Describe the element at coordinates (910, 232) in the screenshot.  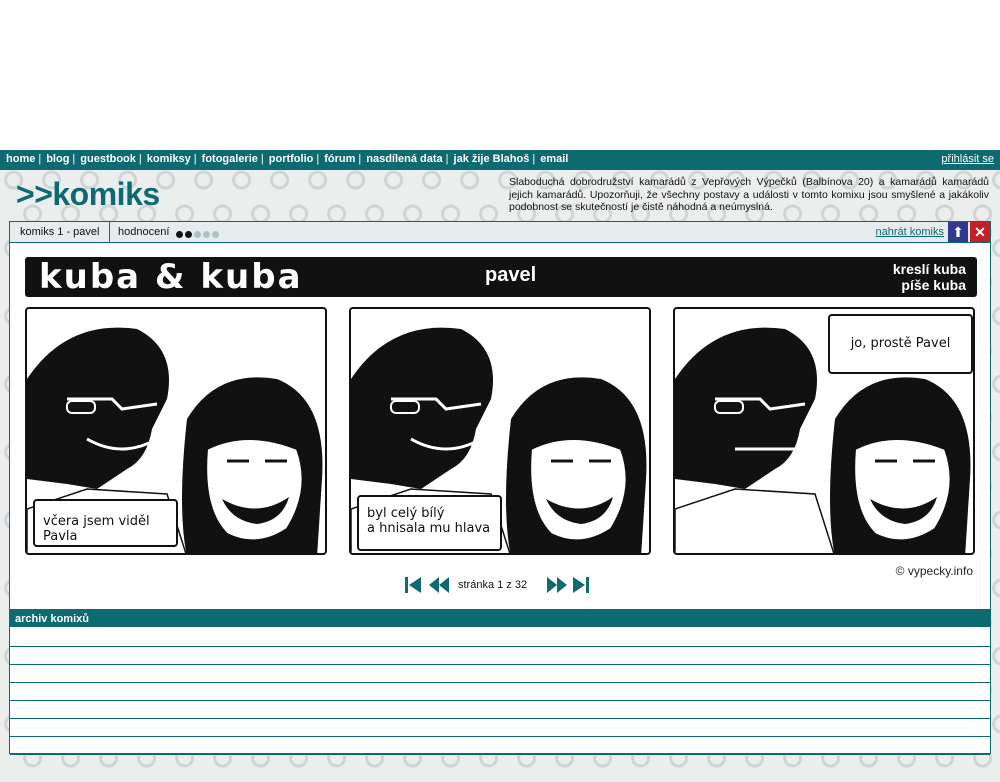
I see `upload-comic-link: nahrát komiks` at that location.